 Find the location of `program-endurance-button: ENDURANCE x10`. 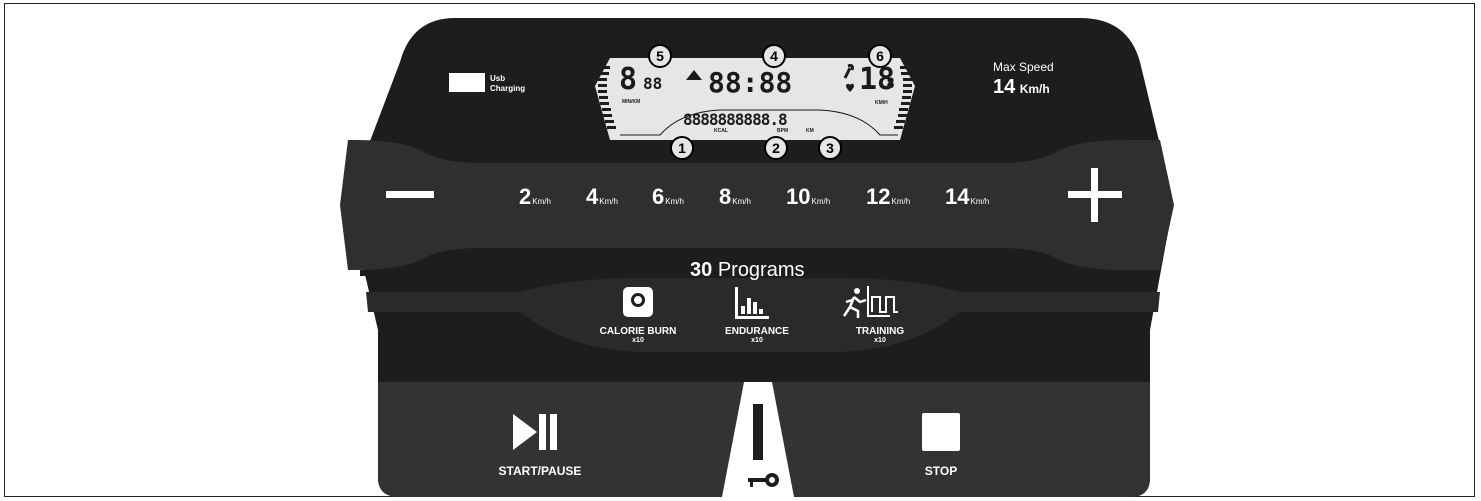

program-endurance-button: ENDURANCE x10 is located at coordinates (757, 335).